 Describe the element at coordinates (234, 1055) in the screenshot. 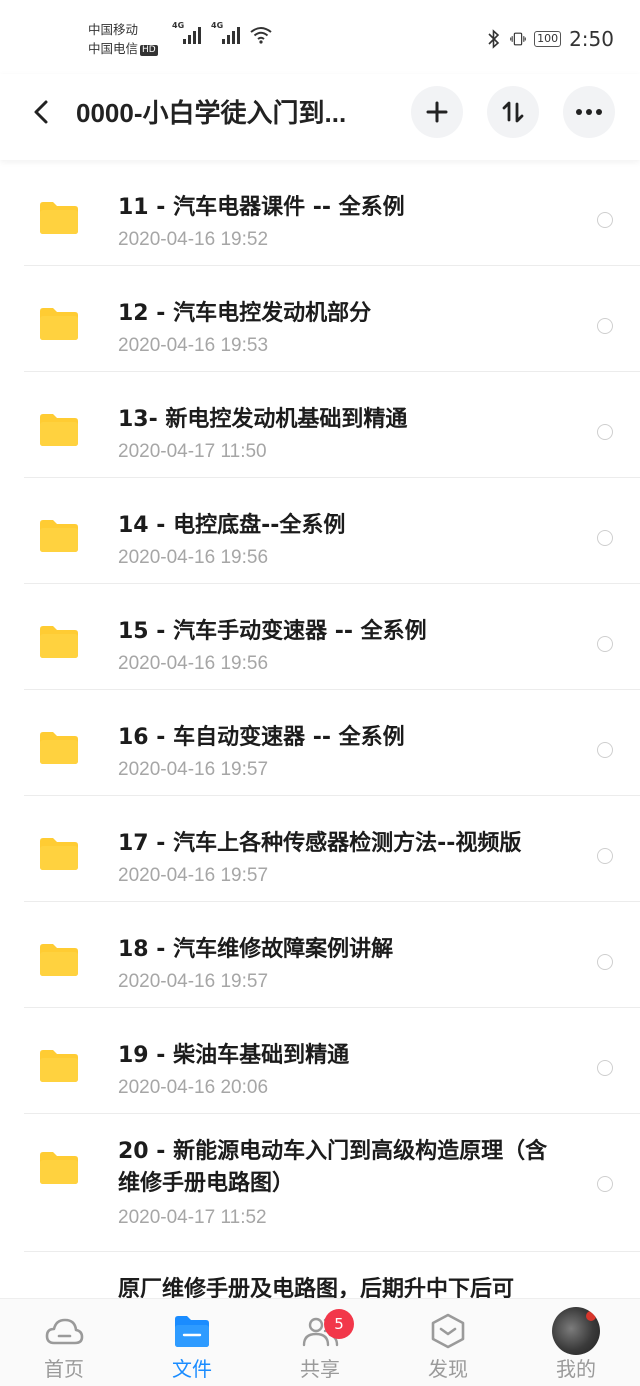

I see `file-name: 19 - 柴油车基础到精通` at that location.